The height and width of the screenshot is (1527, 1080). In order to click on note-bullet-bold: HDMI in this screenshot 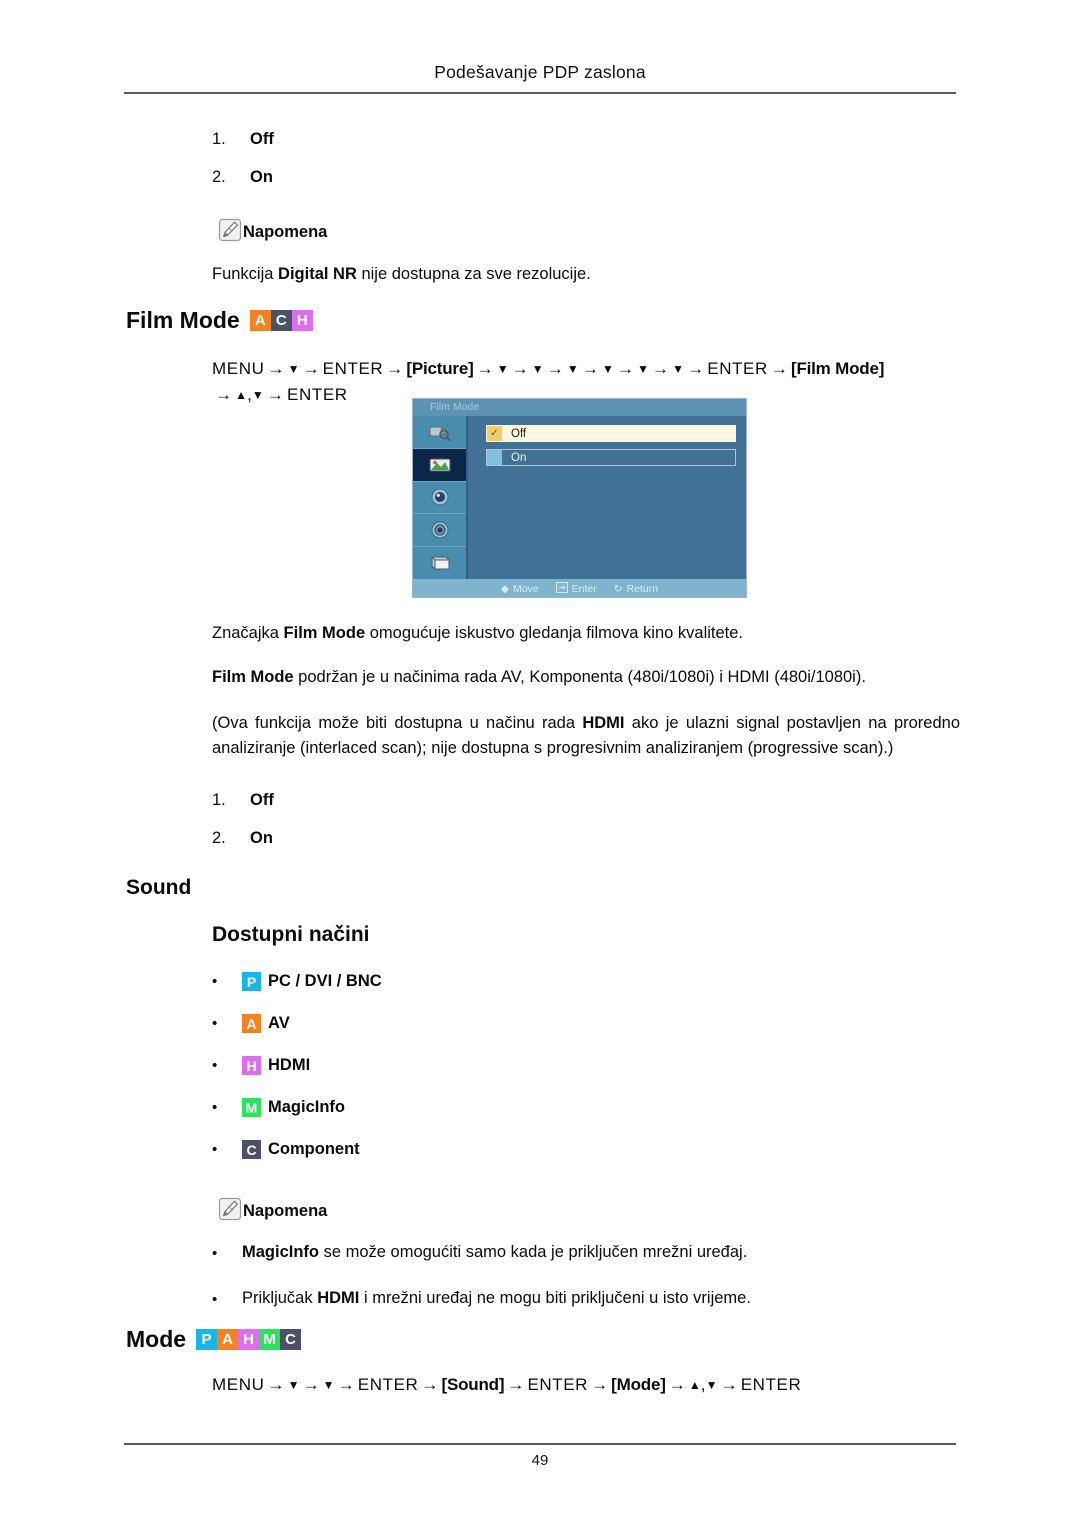, I will do `click(338, 1297)`.